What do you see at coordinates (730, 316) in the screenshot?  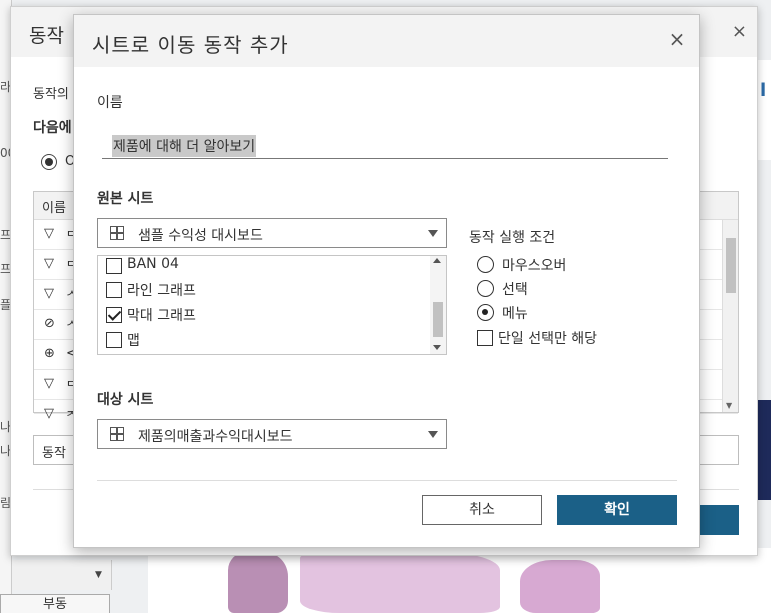 I see `table-scrollbar: ▼` at bounding box center [730, 316].